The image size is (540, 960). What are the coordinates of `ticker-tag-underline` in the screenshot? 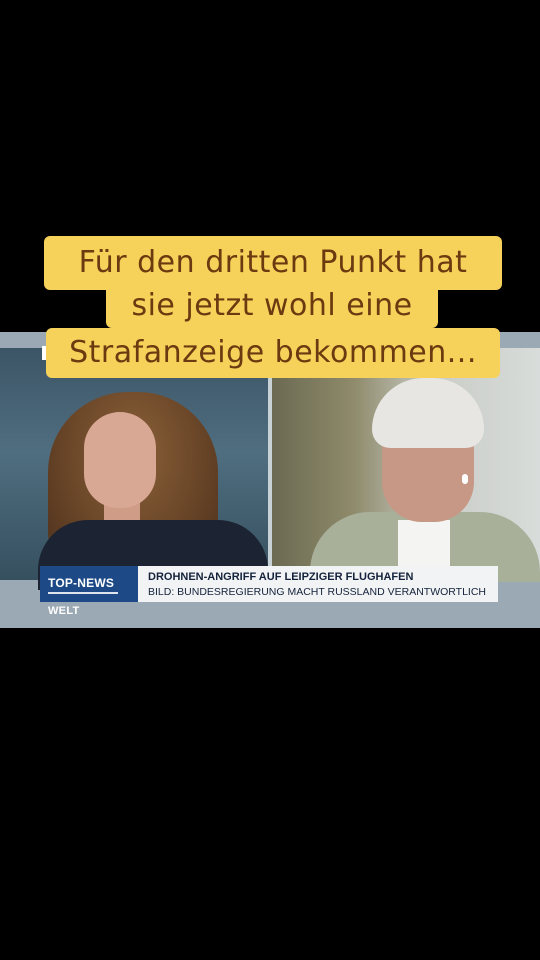 It's located at (83, 593).